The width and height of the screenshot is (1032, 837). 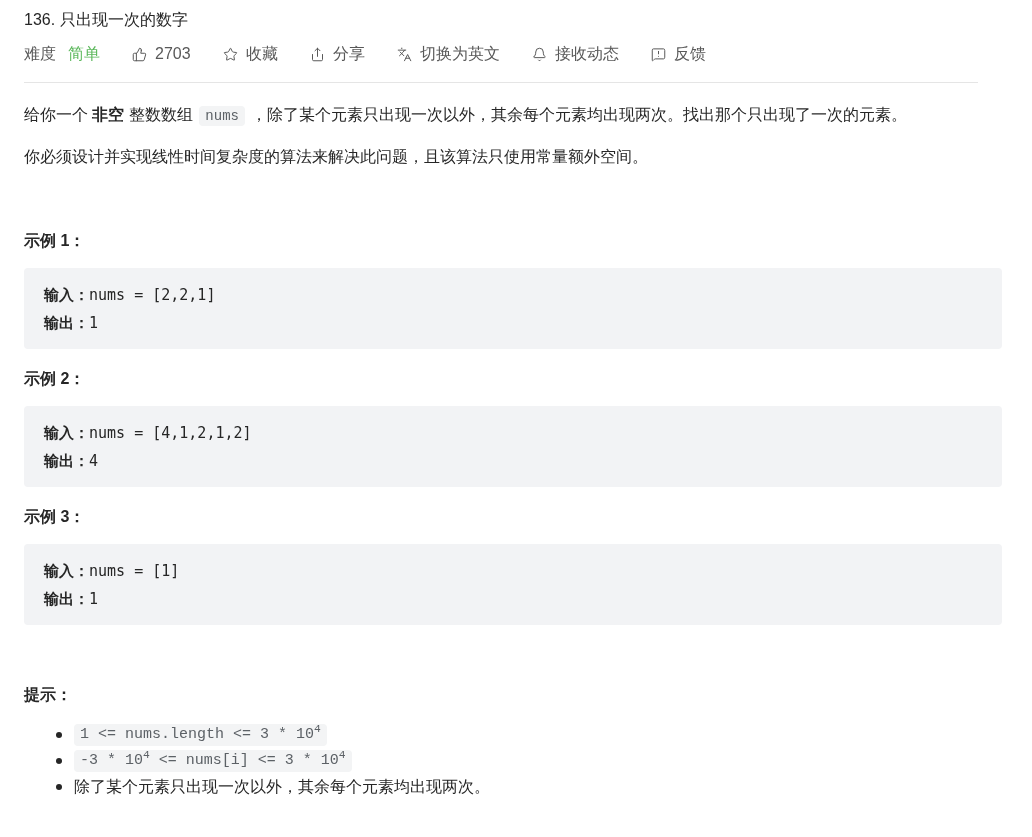 What do you see at coordinates (317, 54) in the screenshot?
I see `share-icon` at bounding box center [317, 54].